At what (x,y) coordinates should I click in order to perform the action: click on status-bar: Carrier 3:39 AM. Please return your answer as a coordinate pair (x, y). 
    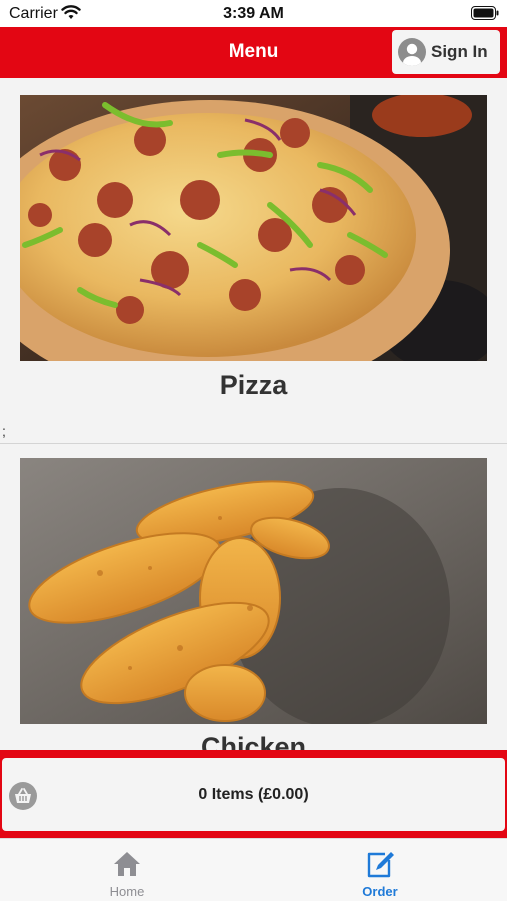
    Looking at the image, I should click on (253, 14).